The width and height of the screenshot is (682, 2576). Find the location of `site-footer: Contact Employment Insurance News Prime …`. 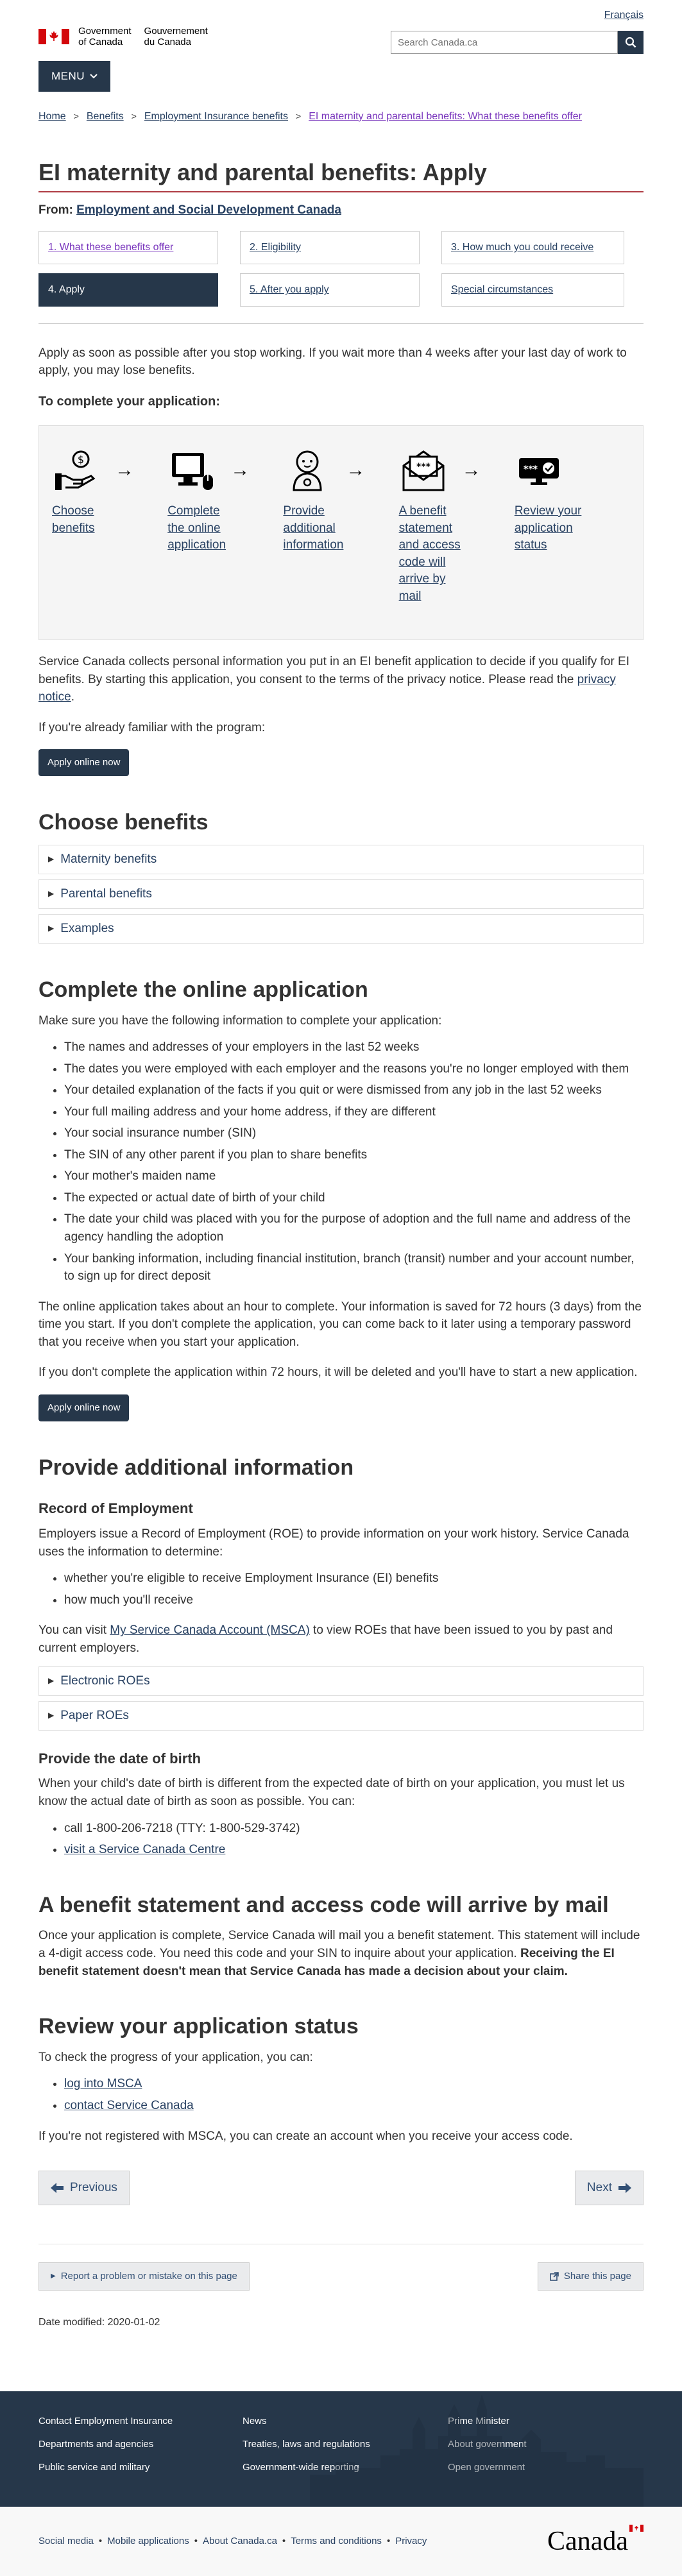

site-footer: Contact Employment Insurance News Prime … is located at coordinates (341, 2483).